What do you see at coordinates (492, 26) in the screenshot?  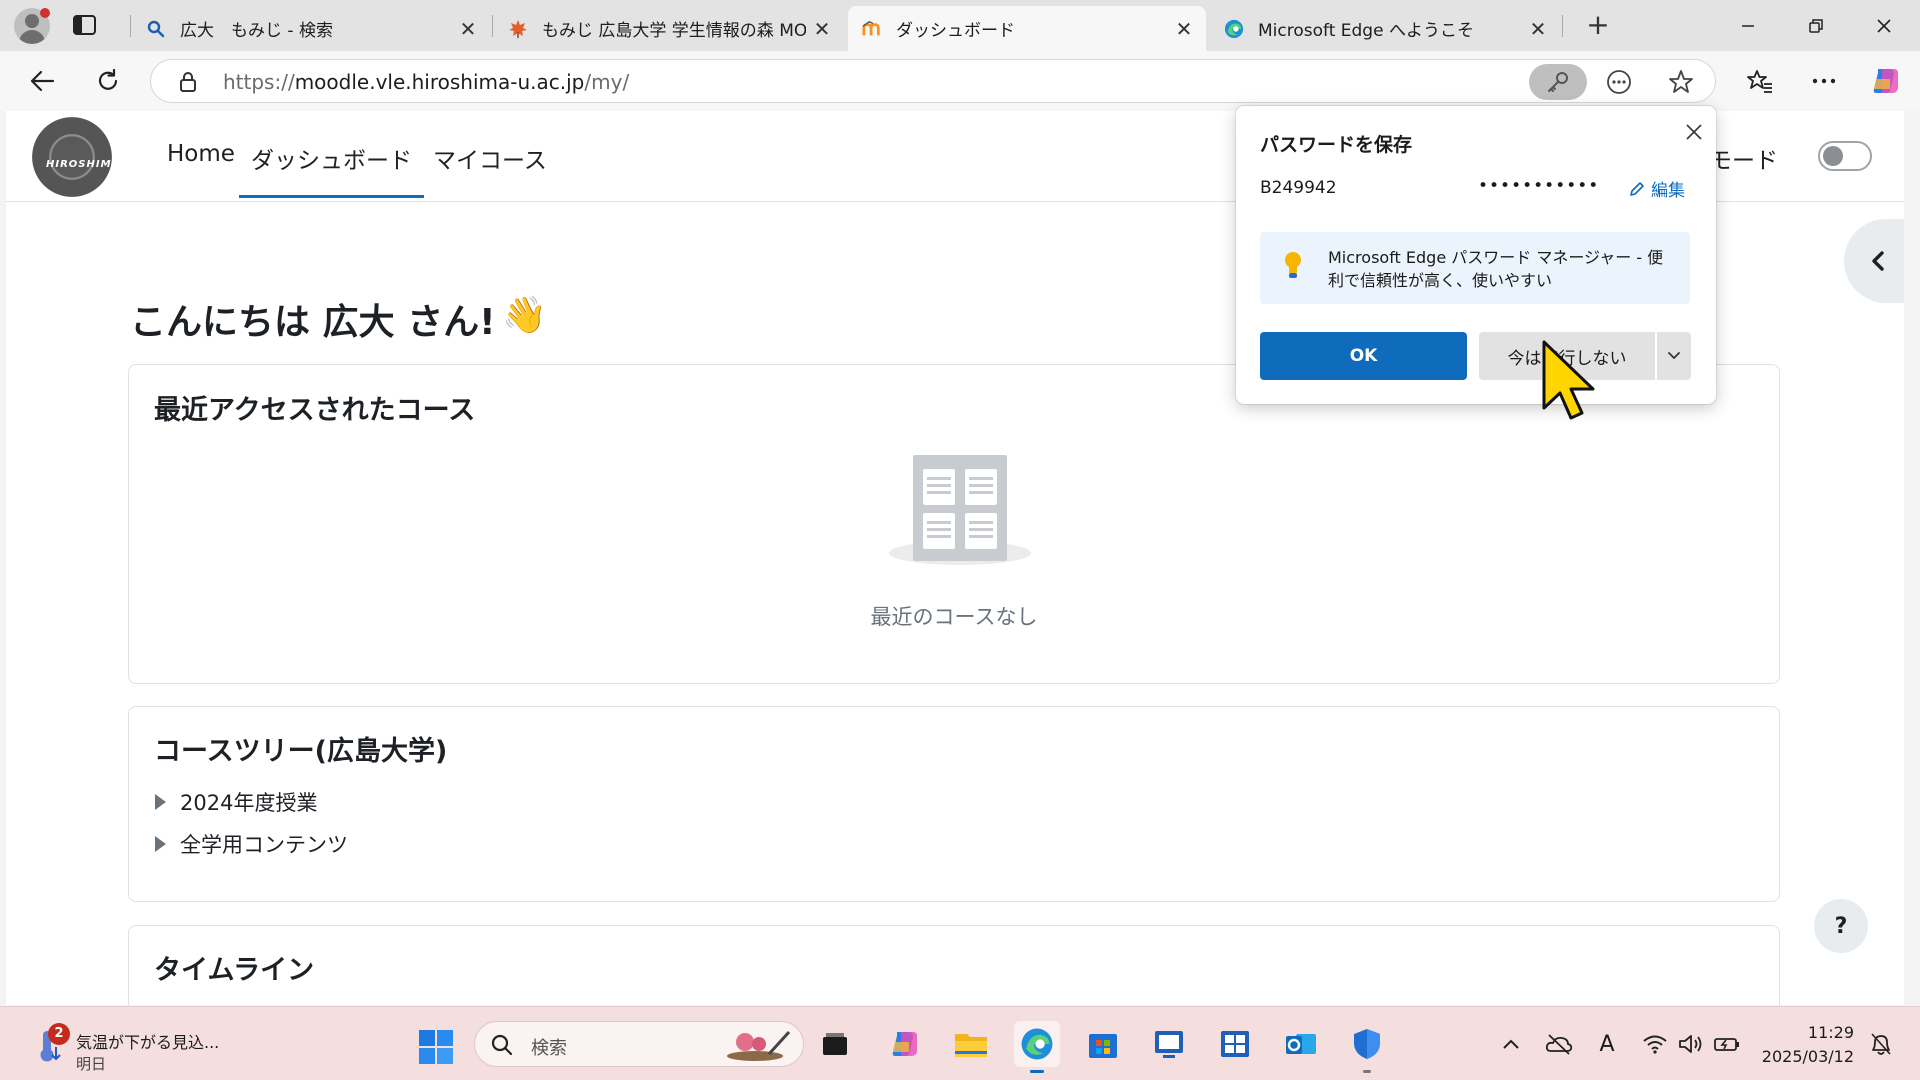 I see `tab-separator` at bounding box center [492, 26].